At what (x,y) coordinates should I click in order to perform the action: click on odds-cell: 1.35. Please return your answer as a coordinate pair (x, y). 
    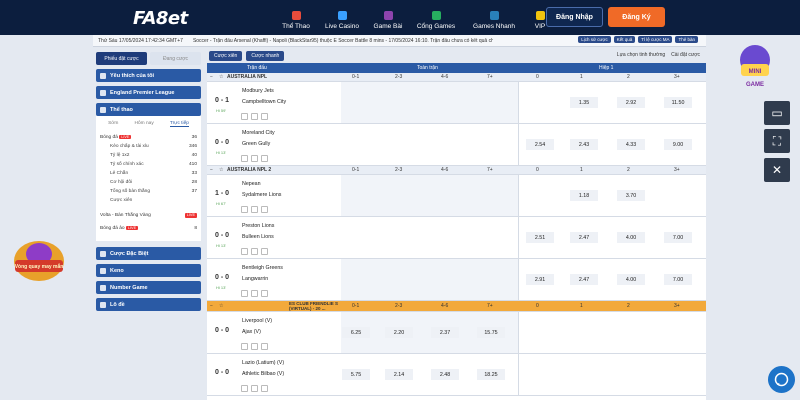
    Looking at the image, I should click on (584, 102).